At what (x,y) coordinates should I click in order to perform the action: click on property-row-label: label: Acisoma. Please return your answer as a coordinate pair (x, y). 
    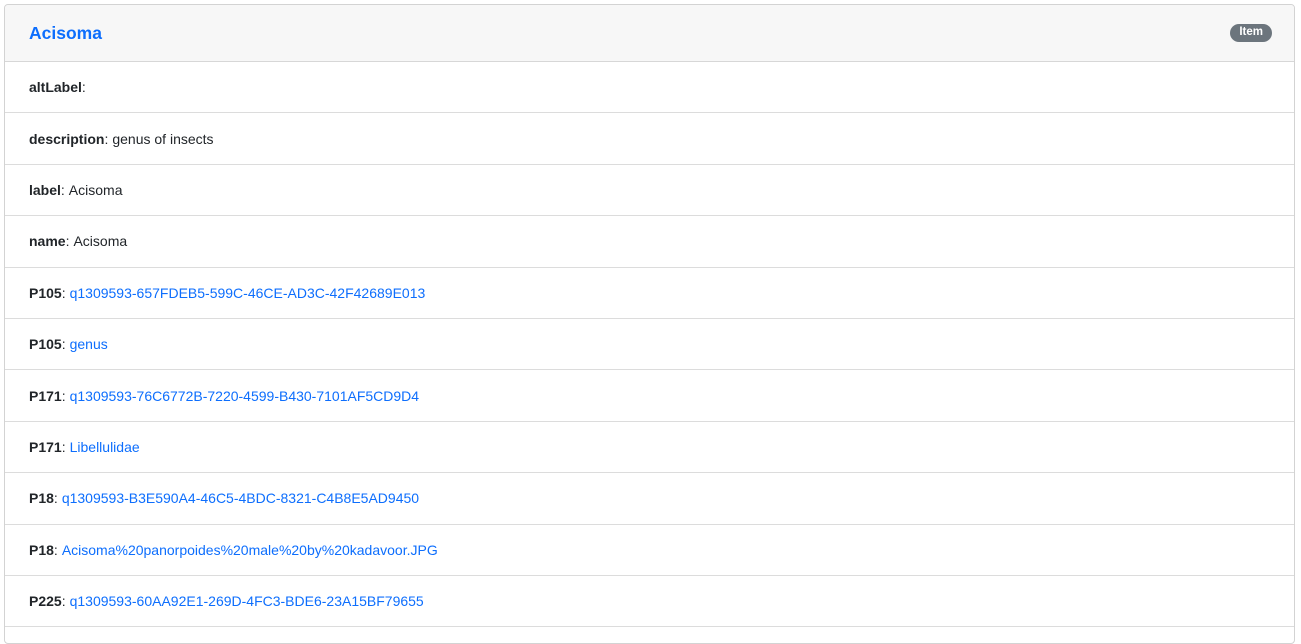
    Looking at the image, I should click on (649, 191).